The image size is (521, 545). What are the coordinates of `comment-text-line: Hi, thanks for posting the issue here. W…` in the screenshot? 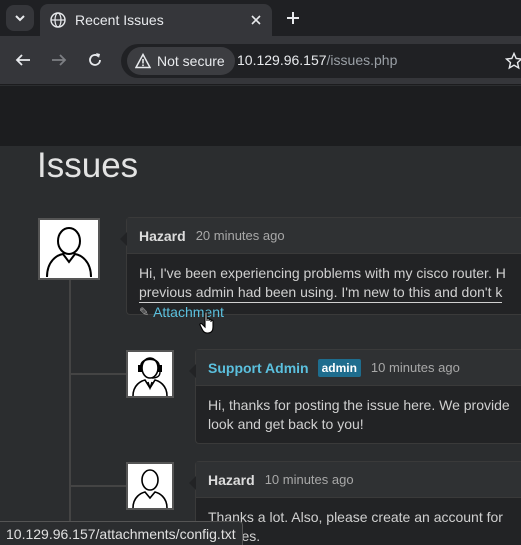 It's located at (359, 405).